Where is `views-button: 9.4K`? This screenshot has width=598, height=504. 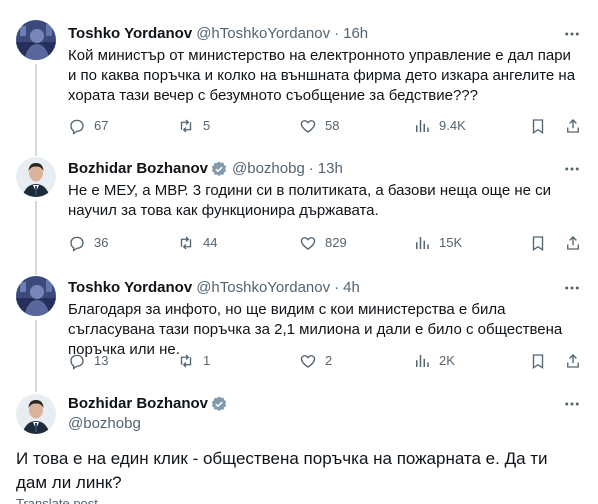 views-button: 9.4K is located at coordinates (439, 126).